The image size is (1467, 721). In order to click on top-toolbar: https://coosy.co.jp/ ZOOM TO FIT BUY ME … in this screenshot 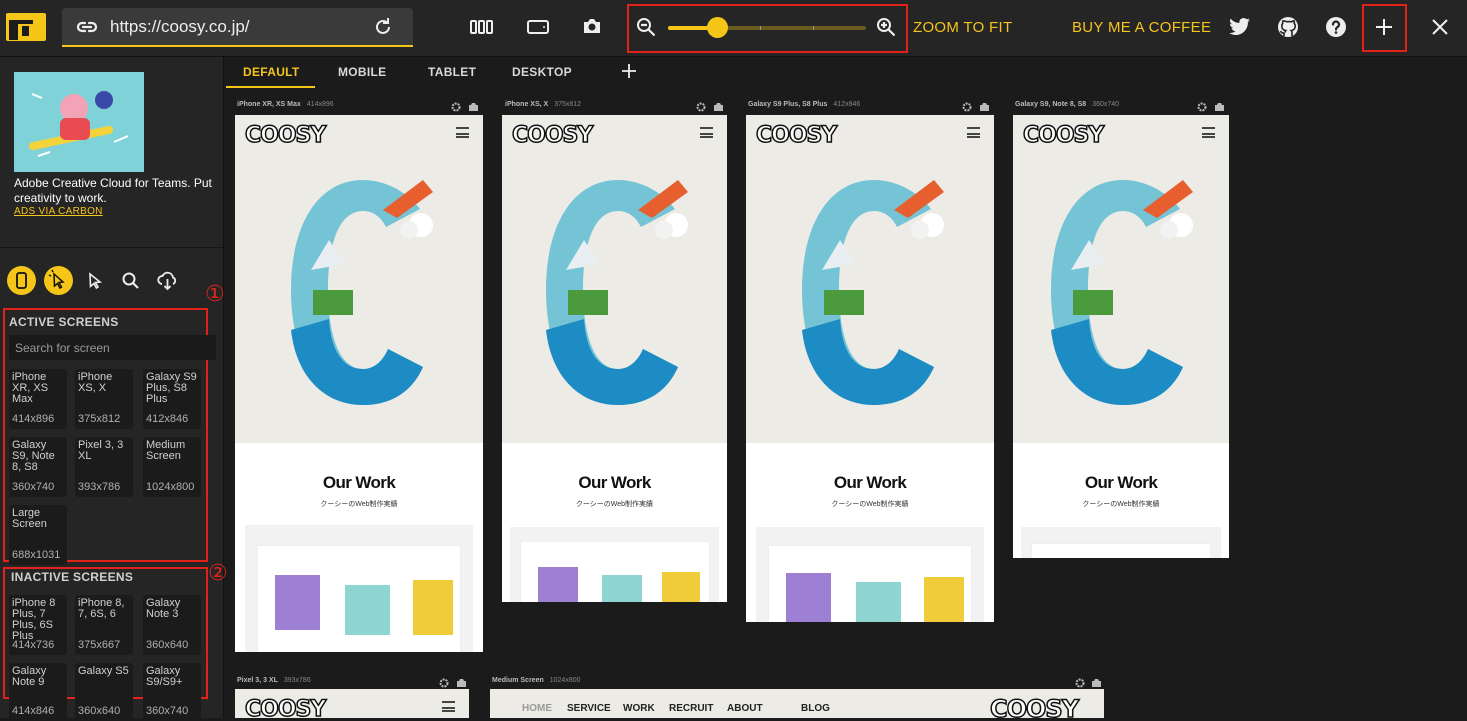, I will do `click(733, 28)`.